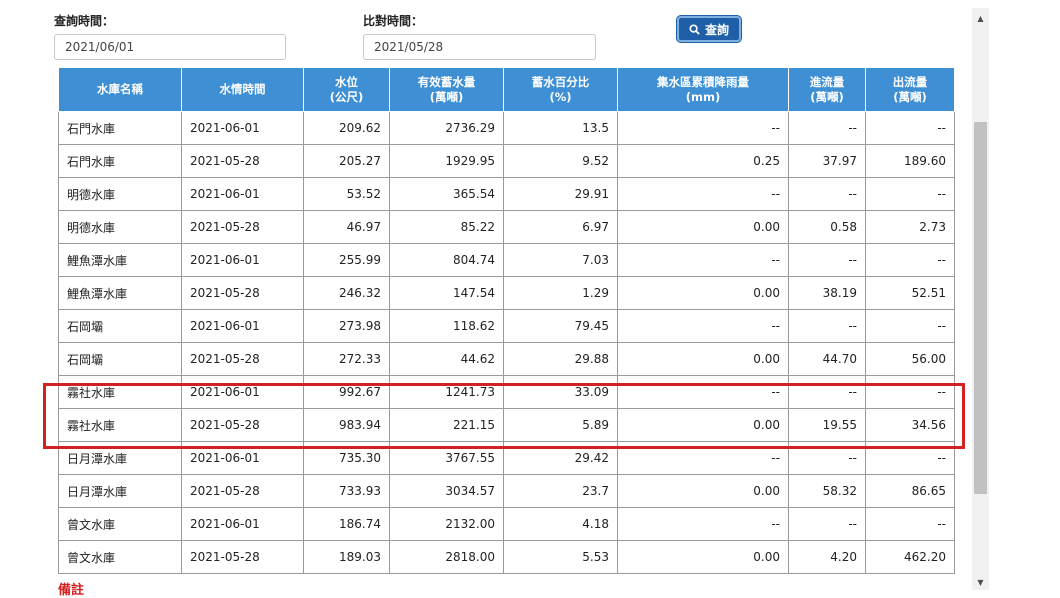 The image size is (1060, 598). I want to click on scroll-up-arrow-icon: ▲, so click(980, 18).